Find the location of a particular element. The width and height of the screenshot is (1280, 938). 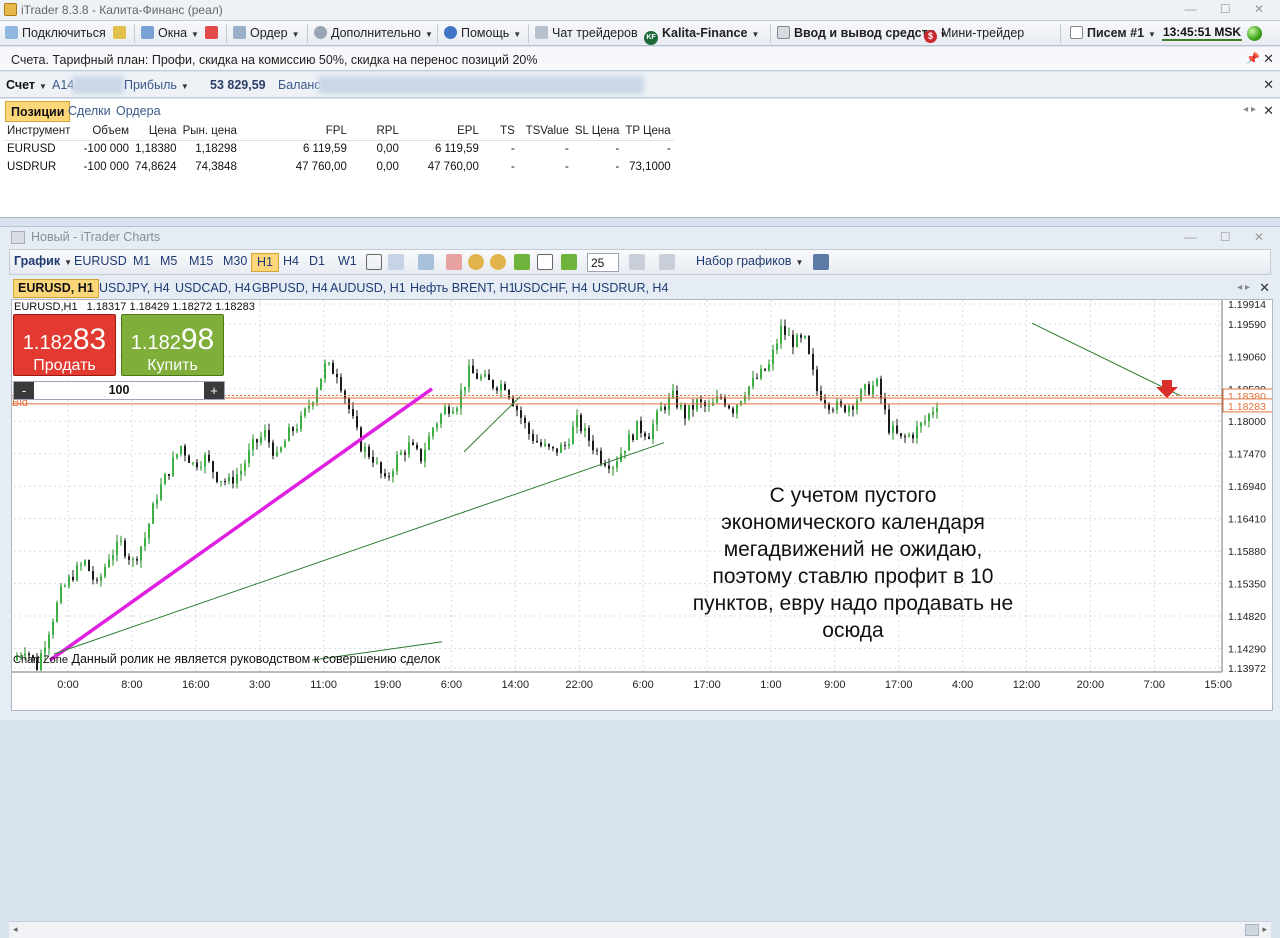

symbol-tab: USDJPY, H4 is located at coordinates (134, 288).